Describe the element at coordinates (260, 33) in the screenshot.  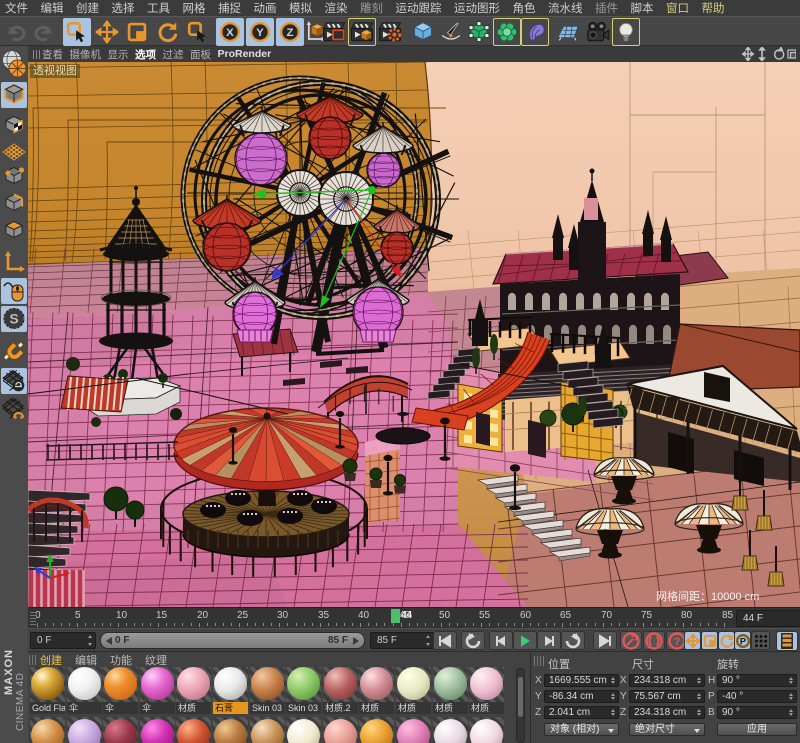
I see `svg-text: Y` at that location.